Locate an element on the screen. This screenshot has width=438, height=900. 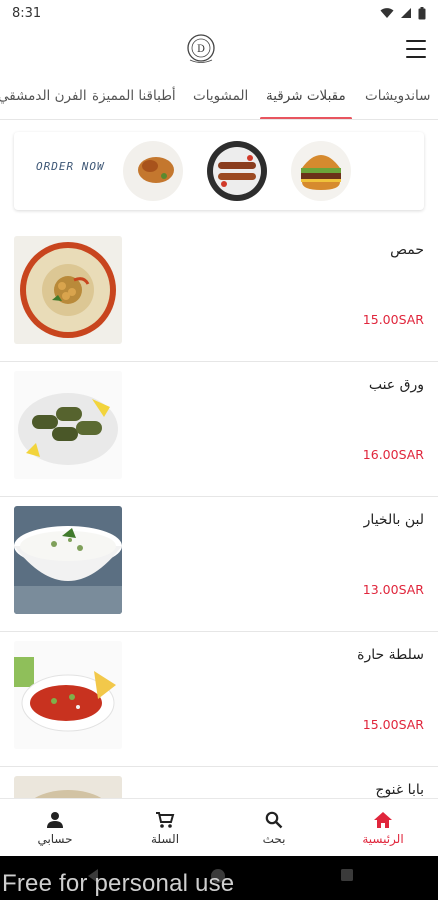
nav-search: بحث is located at coordinates (274, 828).